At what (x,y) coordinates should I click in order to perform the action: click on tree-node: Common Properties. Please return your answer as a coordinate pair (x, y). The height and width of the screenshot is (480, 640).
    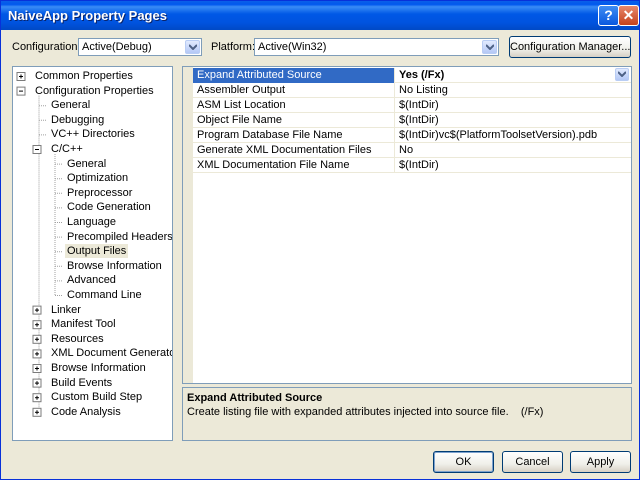
    Looking at the image, I should click on (84, 76).